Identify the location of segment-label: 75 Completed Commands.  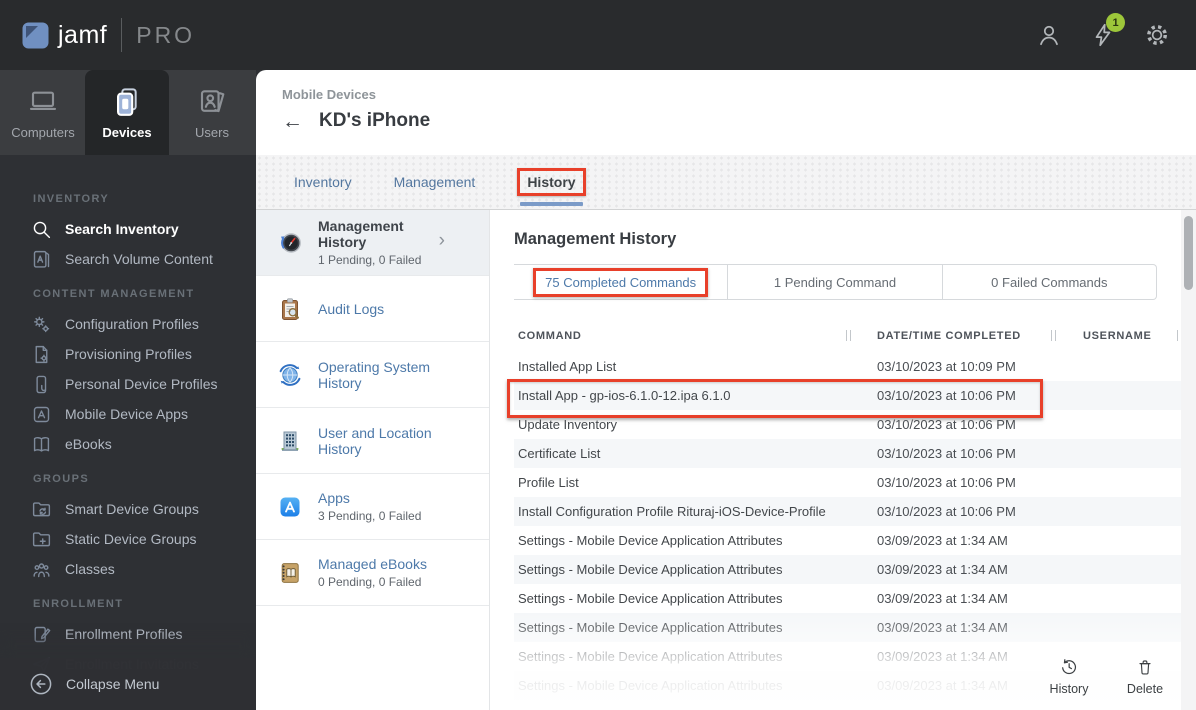
(621, 282).